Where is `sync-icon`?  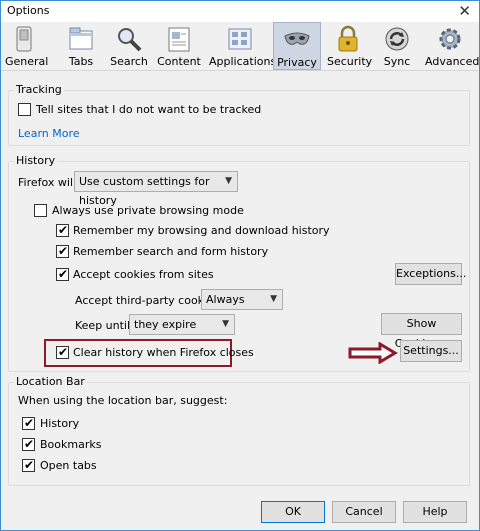
sync-icon is located at coordinates (397, 39).